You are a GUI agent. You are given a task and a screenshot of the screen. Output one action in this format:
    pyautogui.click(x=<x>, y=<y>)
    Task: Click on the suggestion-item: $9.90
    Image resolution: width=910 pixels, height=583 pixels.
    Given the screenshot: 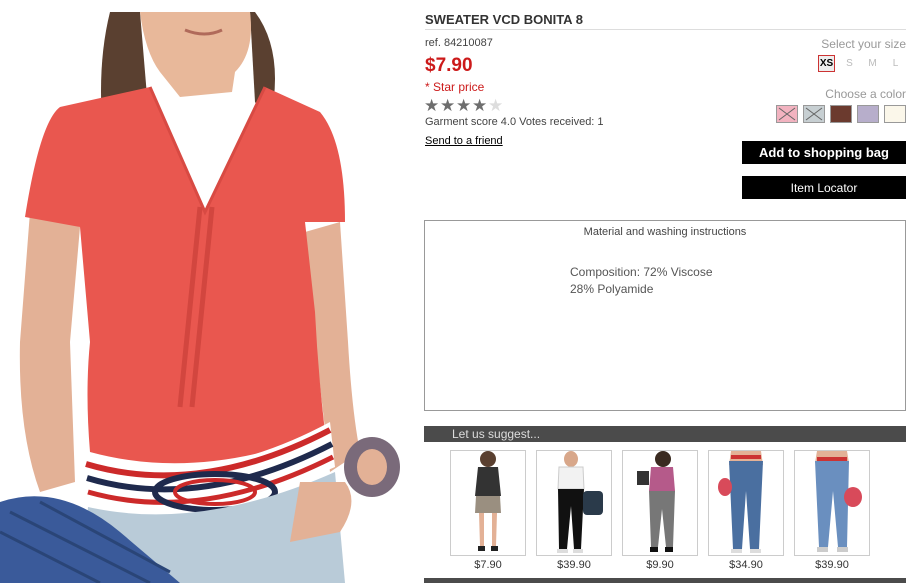 What is the action you would take?
    pyautogui.click(x=660, y=510)
    